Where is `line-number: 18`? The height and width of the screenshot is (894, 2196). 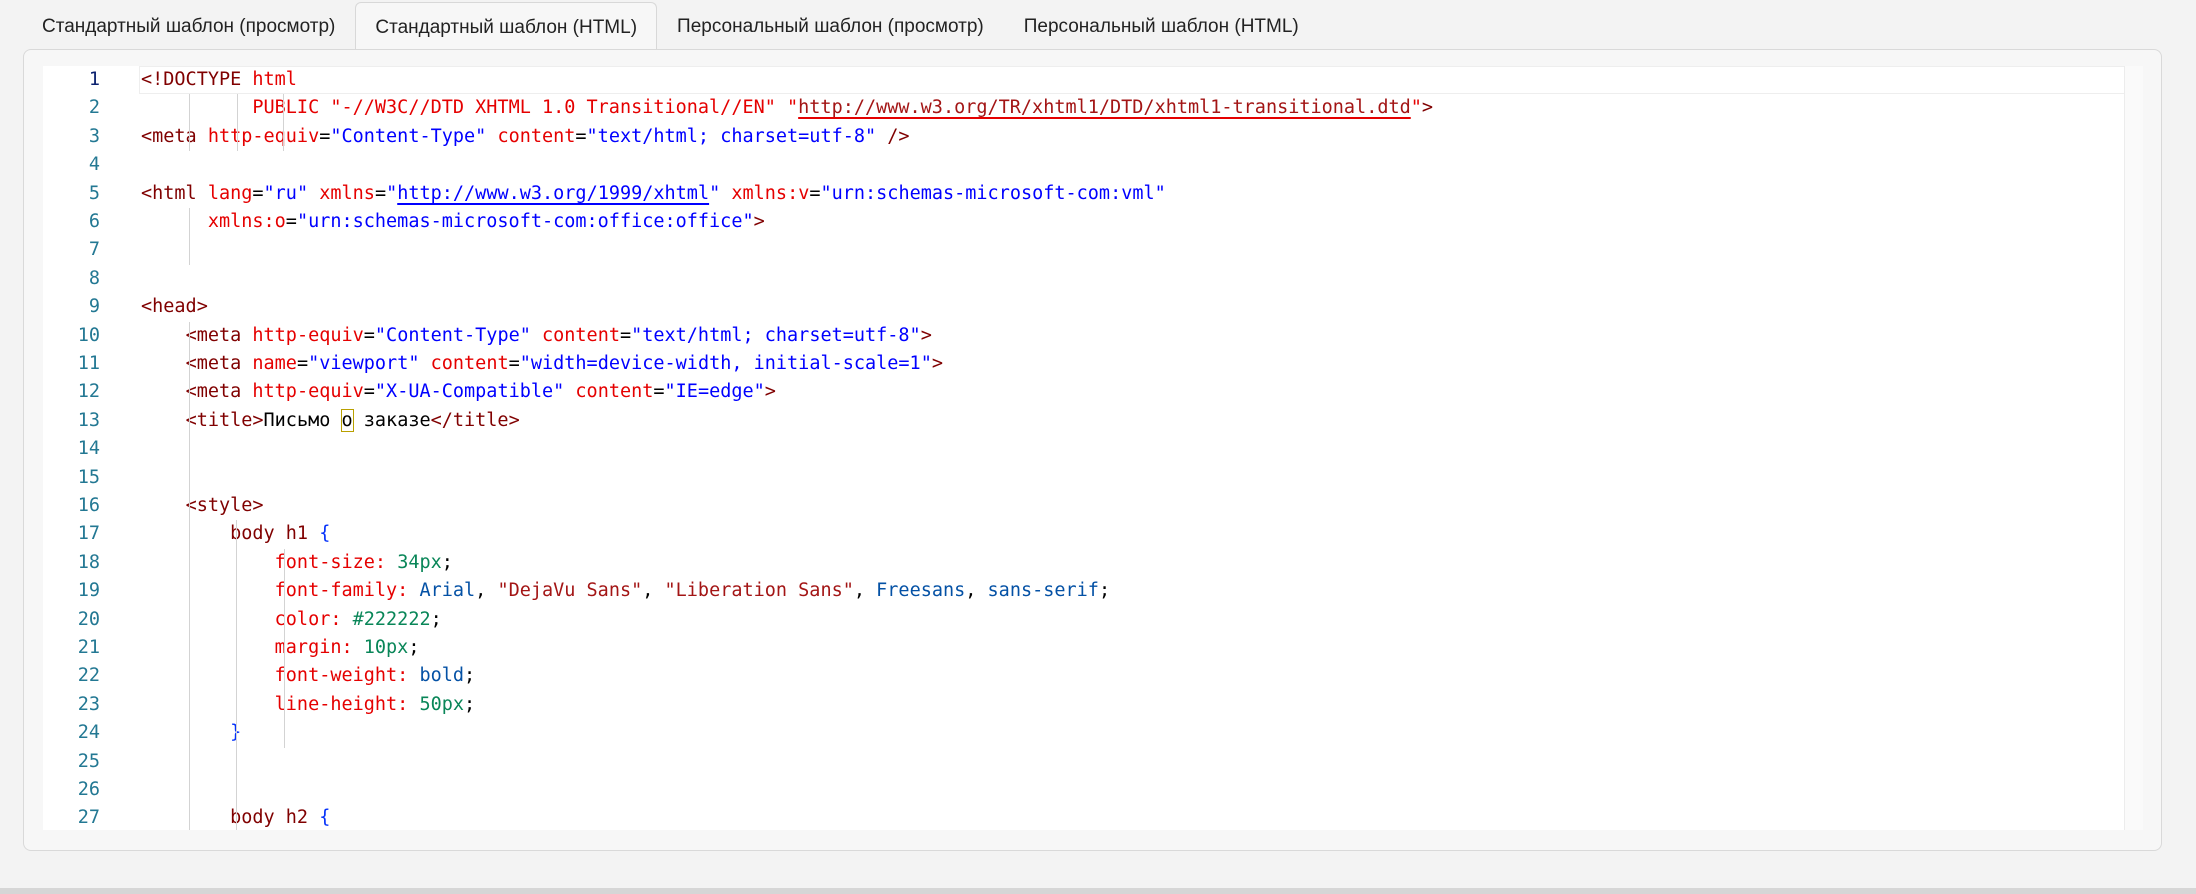 line-number: 18 is located at coordinates (88, 562).